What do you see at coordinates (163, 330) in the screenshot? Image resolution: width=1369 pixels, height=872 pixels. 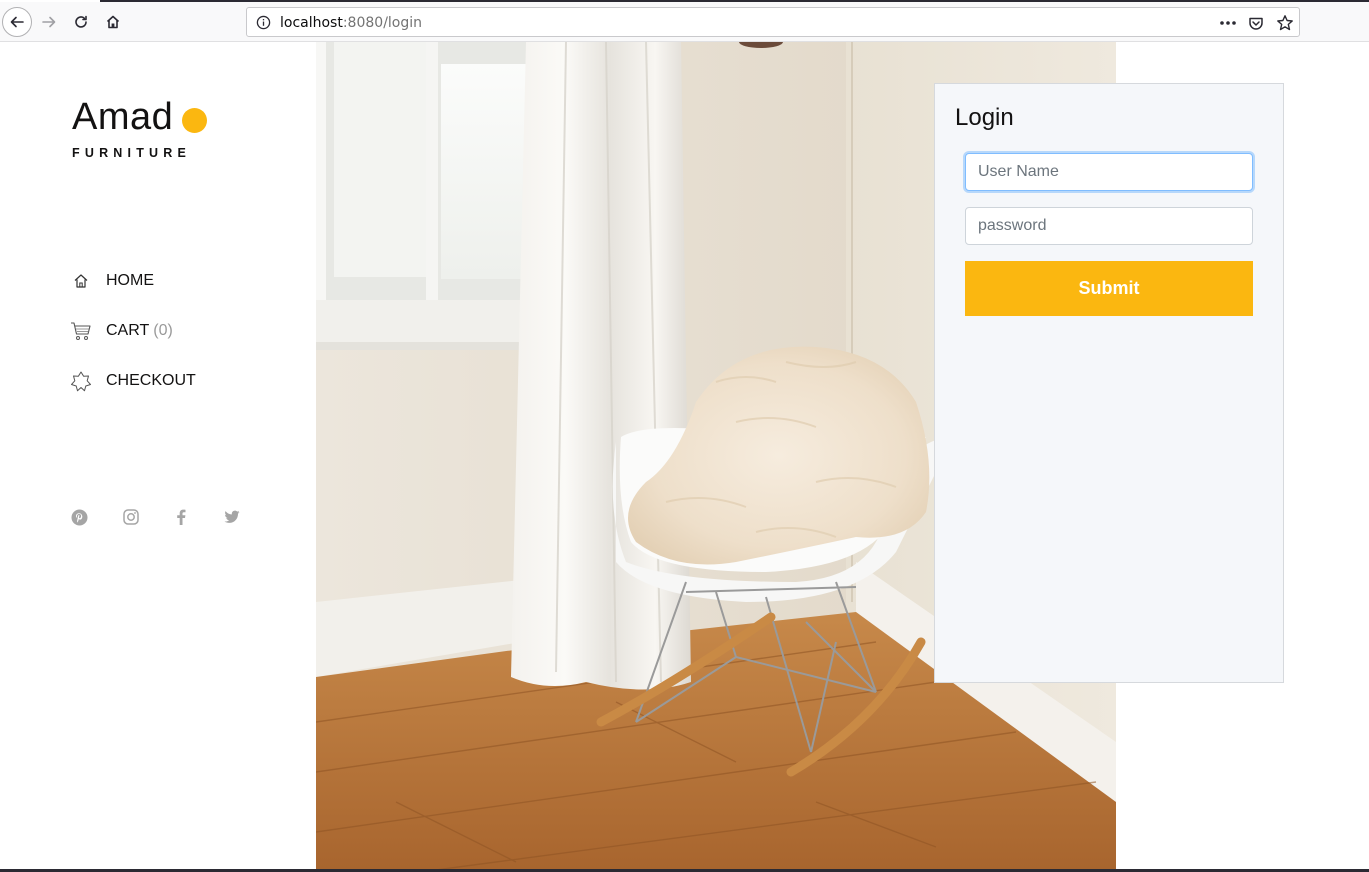 I see `cart-count: (0)` at bounding box center [163, 330].